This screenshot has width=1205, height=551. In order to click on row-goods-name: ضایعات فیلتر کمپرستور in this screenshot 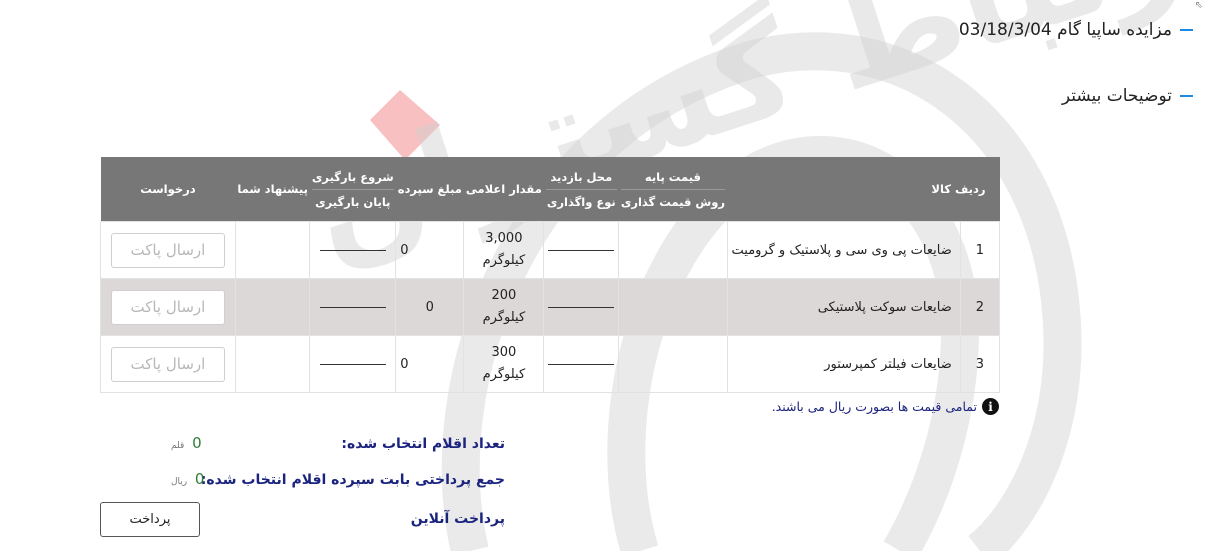, I will do `click(843, 364)`.